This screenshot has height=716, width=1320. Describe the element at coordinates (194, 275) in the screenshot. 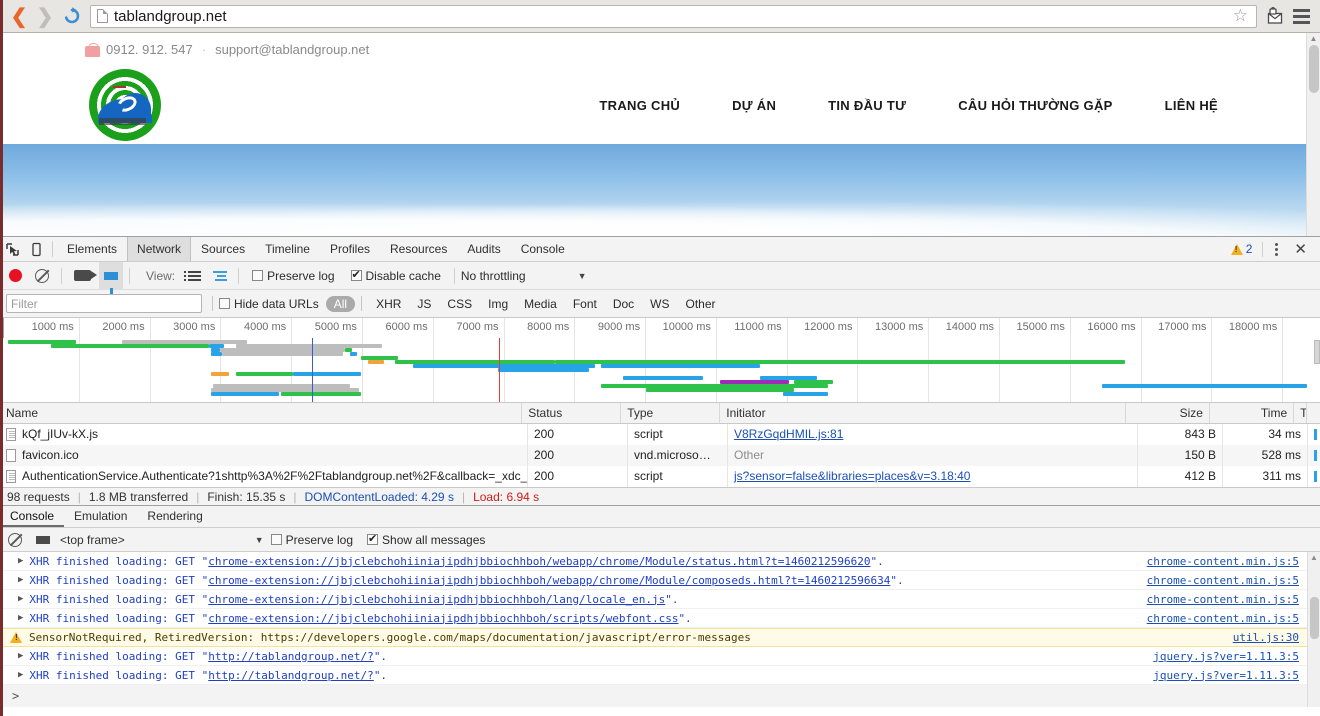

I see `list-view-icon` at that location.